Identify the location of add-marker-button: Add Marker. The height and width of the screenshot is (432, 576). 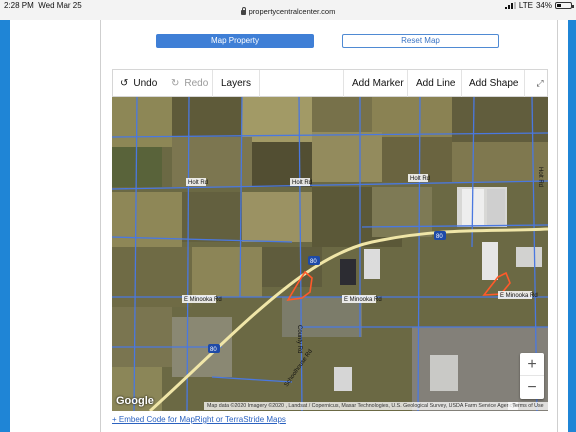
(378, 83).